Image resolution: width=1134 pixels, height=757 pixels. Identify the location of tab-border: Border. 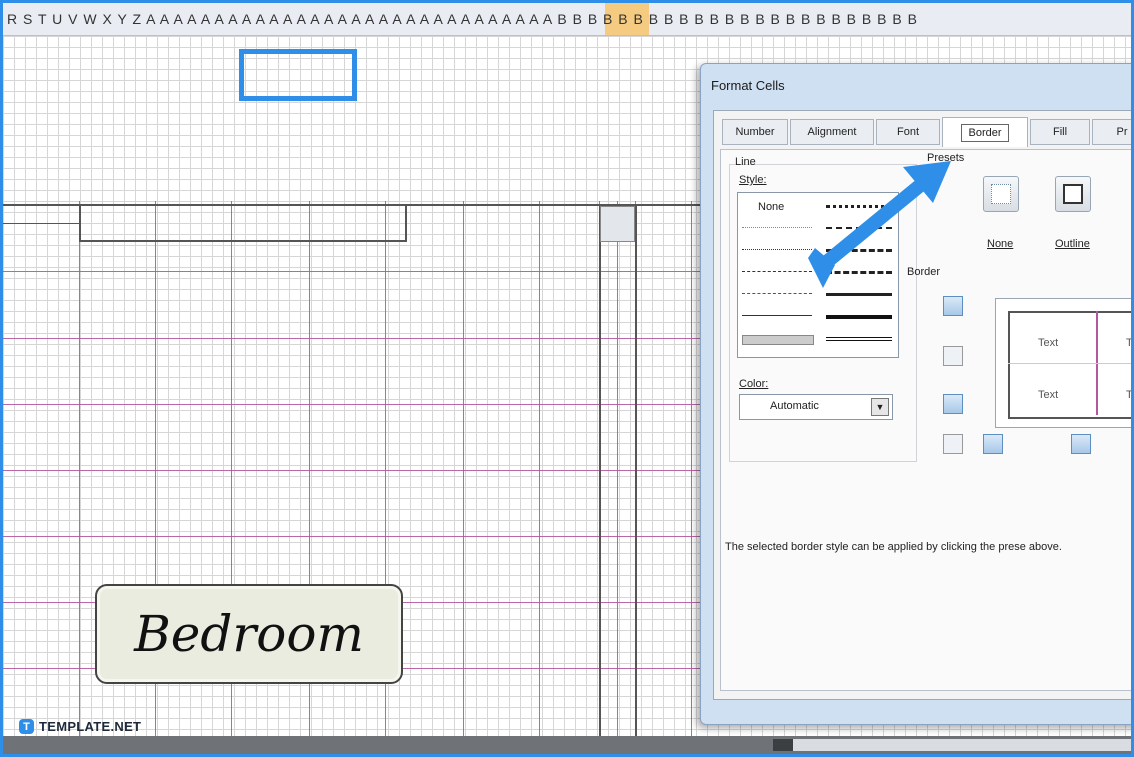
(985, 132).